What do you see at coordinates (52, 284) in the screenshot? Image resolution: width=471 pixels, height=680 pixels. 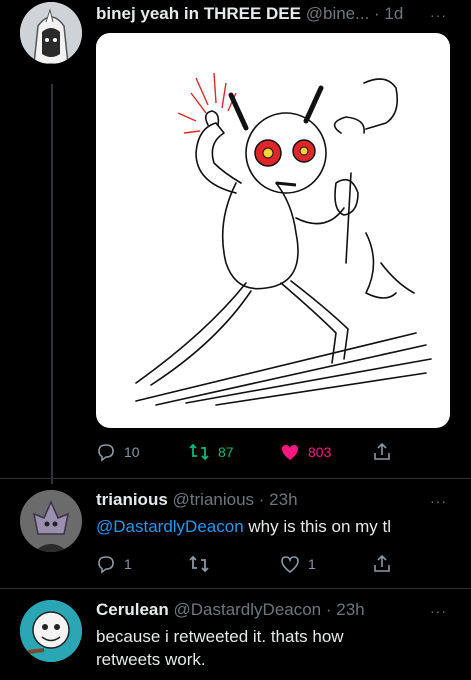 I see `thread-line` at bounding box center [52, 284].